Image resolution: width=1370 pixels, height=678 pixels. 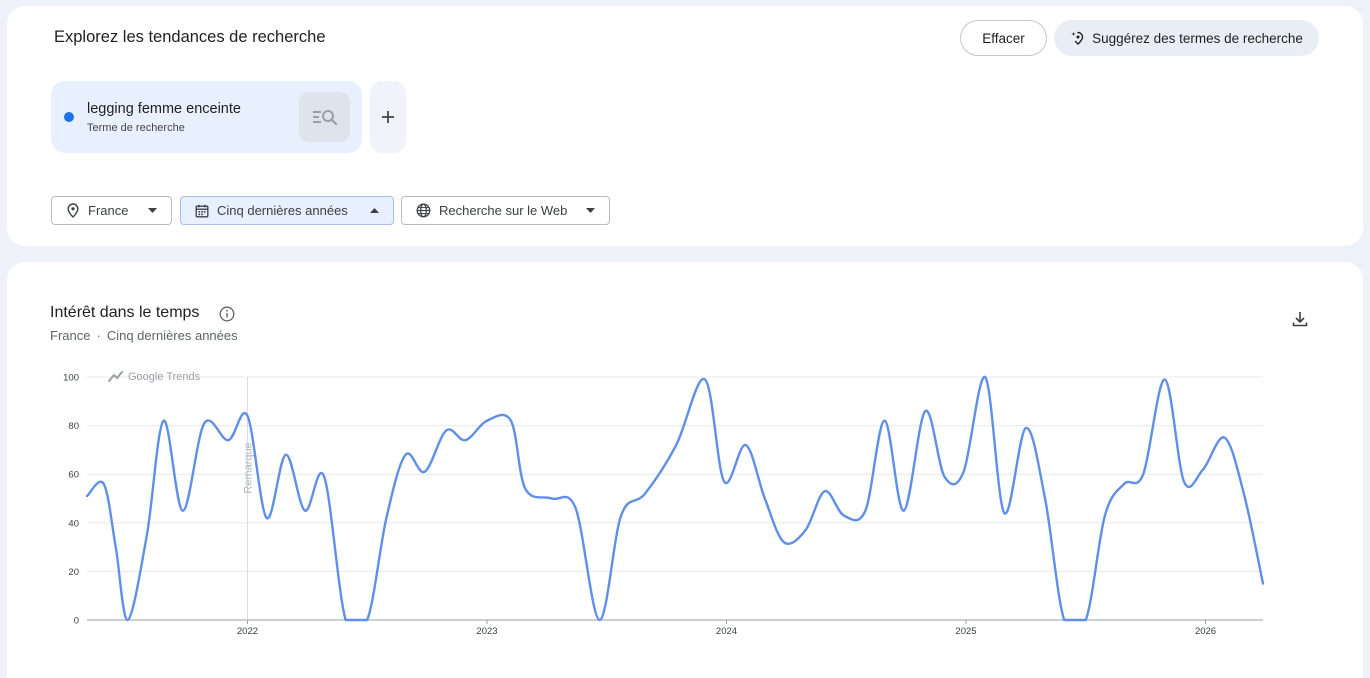 What do you see at coordinates (76, 621) in the screenshot?
I see `y-tick-label: 0` at bounding box center [76, 621].